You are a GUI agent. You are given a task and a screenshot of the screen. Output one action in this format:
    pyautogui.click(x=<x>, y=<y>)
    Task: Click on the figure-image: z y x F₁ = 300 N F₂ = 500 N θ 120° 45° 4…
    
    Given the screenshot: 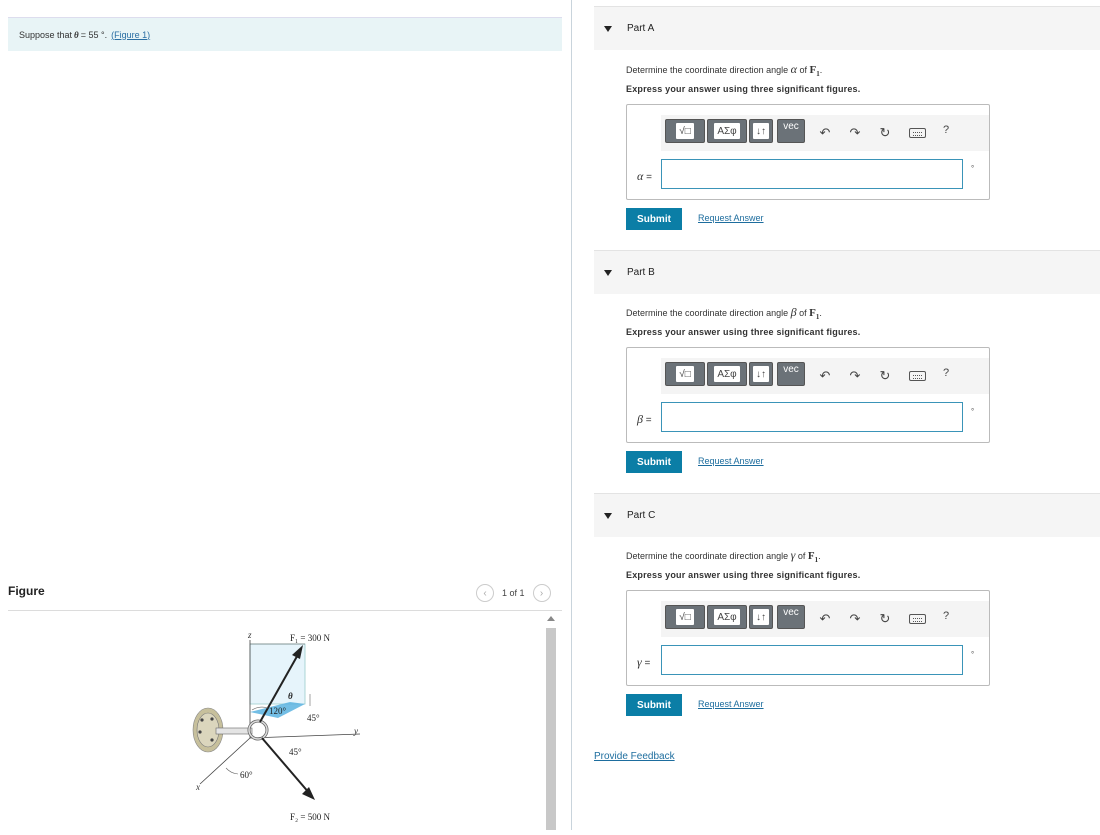 What is the action you would take?
    pyautogui.click(x=270, y=724)
    